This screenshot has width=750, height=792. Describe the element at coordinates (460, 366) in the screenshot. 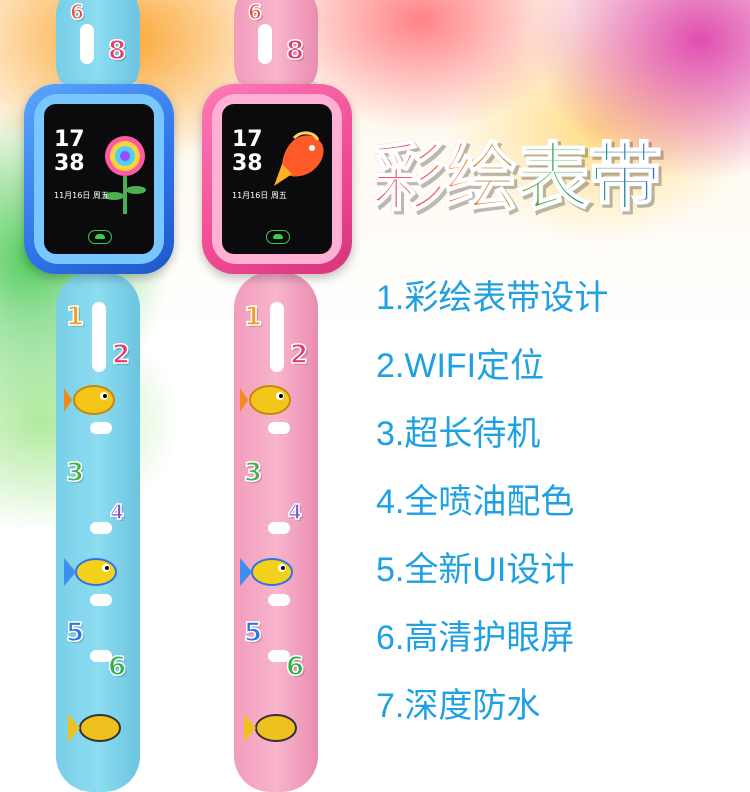

I see `feature-item: 2.WIFI定位` at that location.